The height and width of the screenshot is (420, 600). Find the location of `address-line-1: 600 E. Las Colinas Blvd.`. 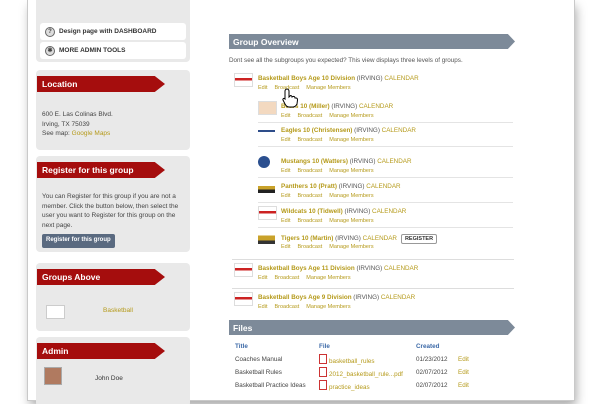

address-line-1: 600 E. Las Colinas Blvd. is located at coordinates (77, 114).